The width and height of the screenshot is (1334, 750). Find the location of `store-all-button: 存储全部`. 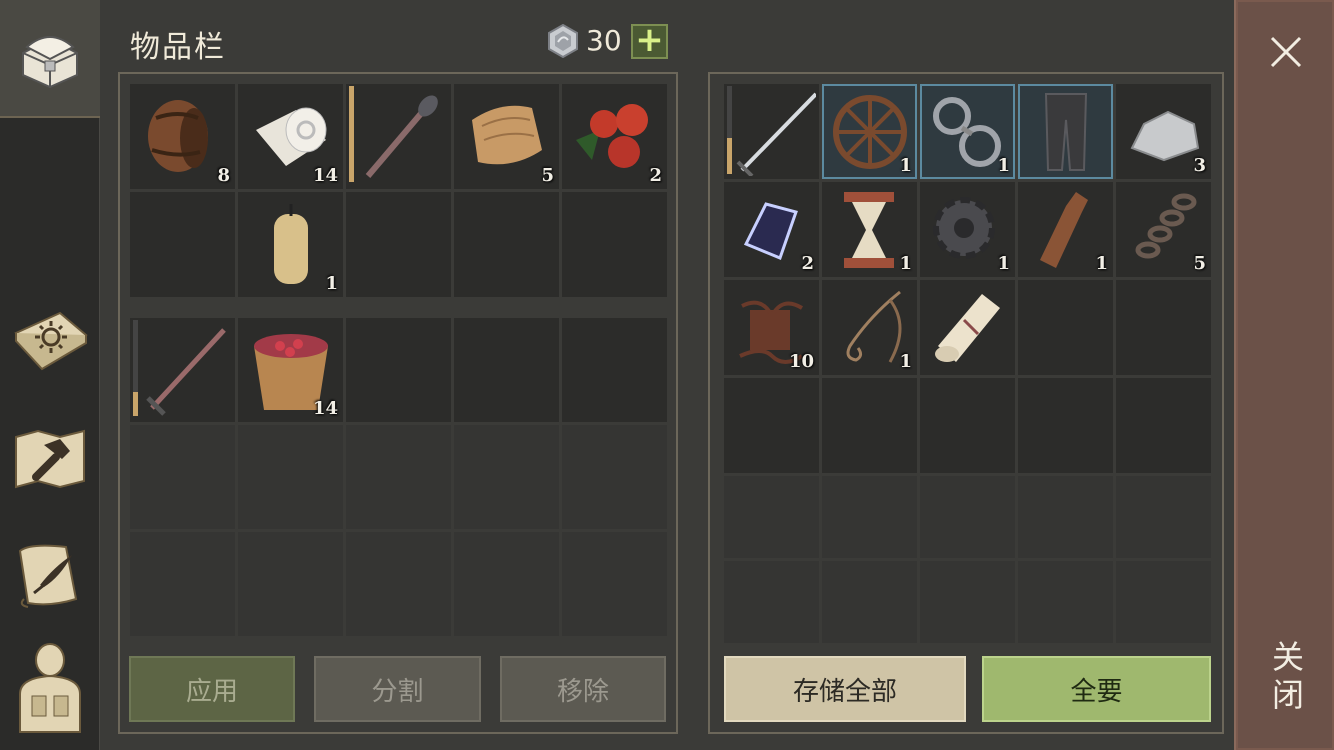

store-all-button: 存储全部 is located at coordinates (845, 689).